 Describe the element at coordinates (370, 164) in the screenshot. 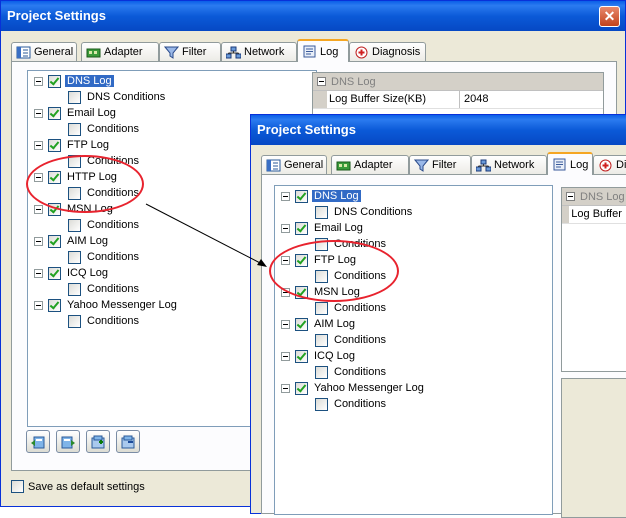

I see `tab-adapter: Adapter` at that location.